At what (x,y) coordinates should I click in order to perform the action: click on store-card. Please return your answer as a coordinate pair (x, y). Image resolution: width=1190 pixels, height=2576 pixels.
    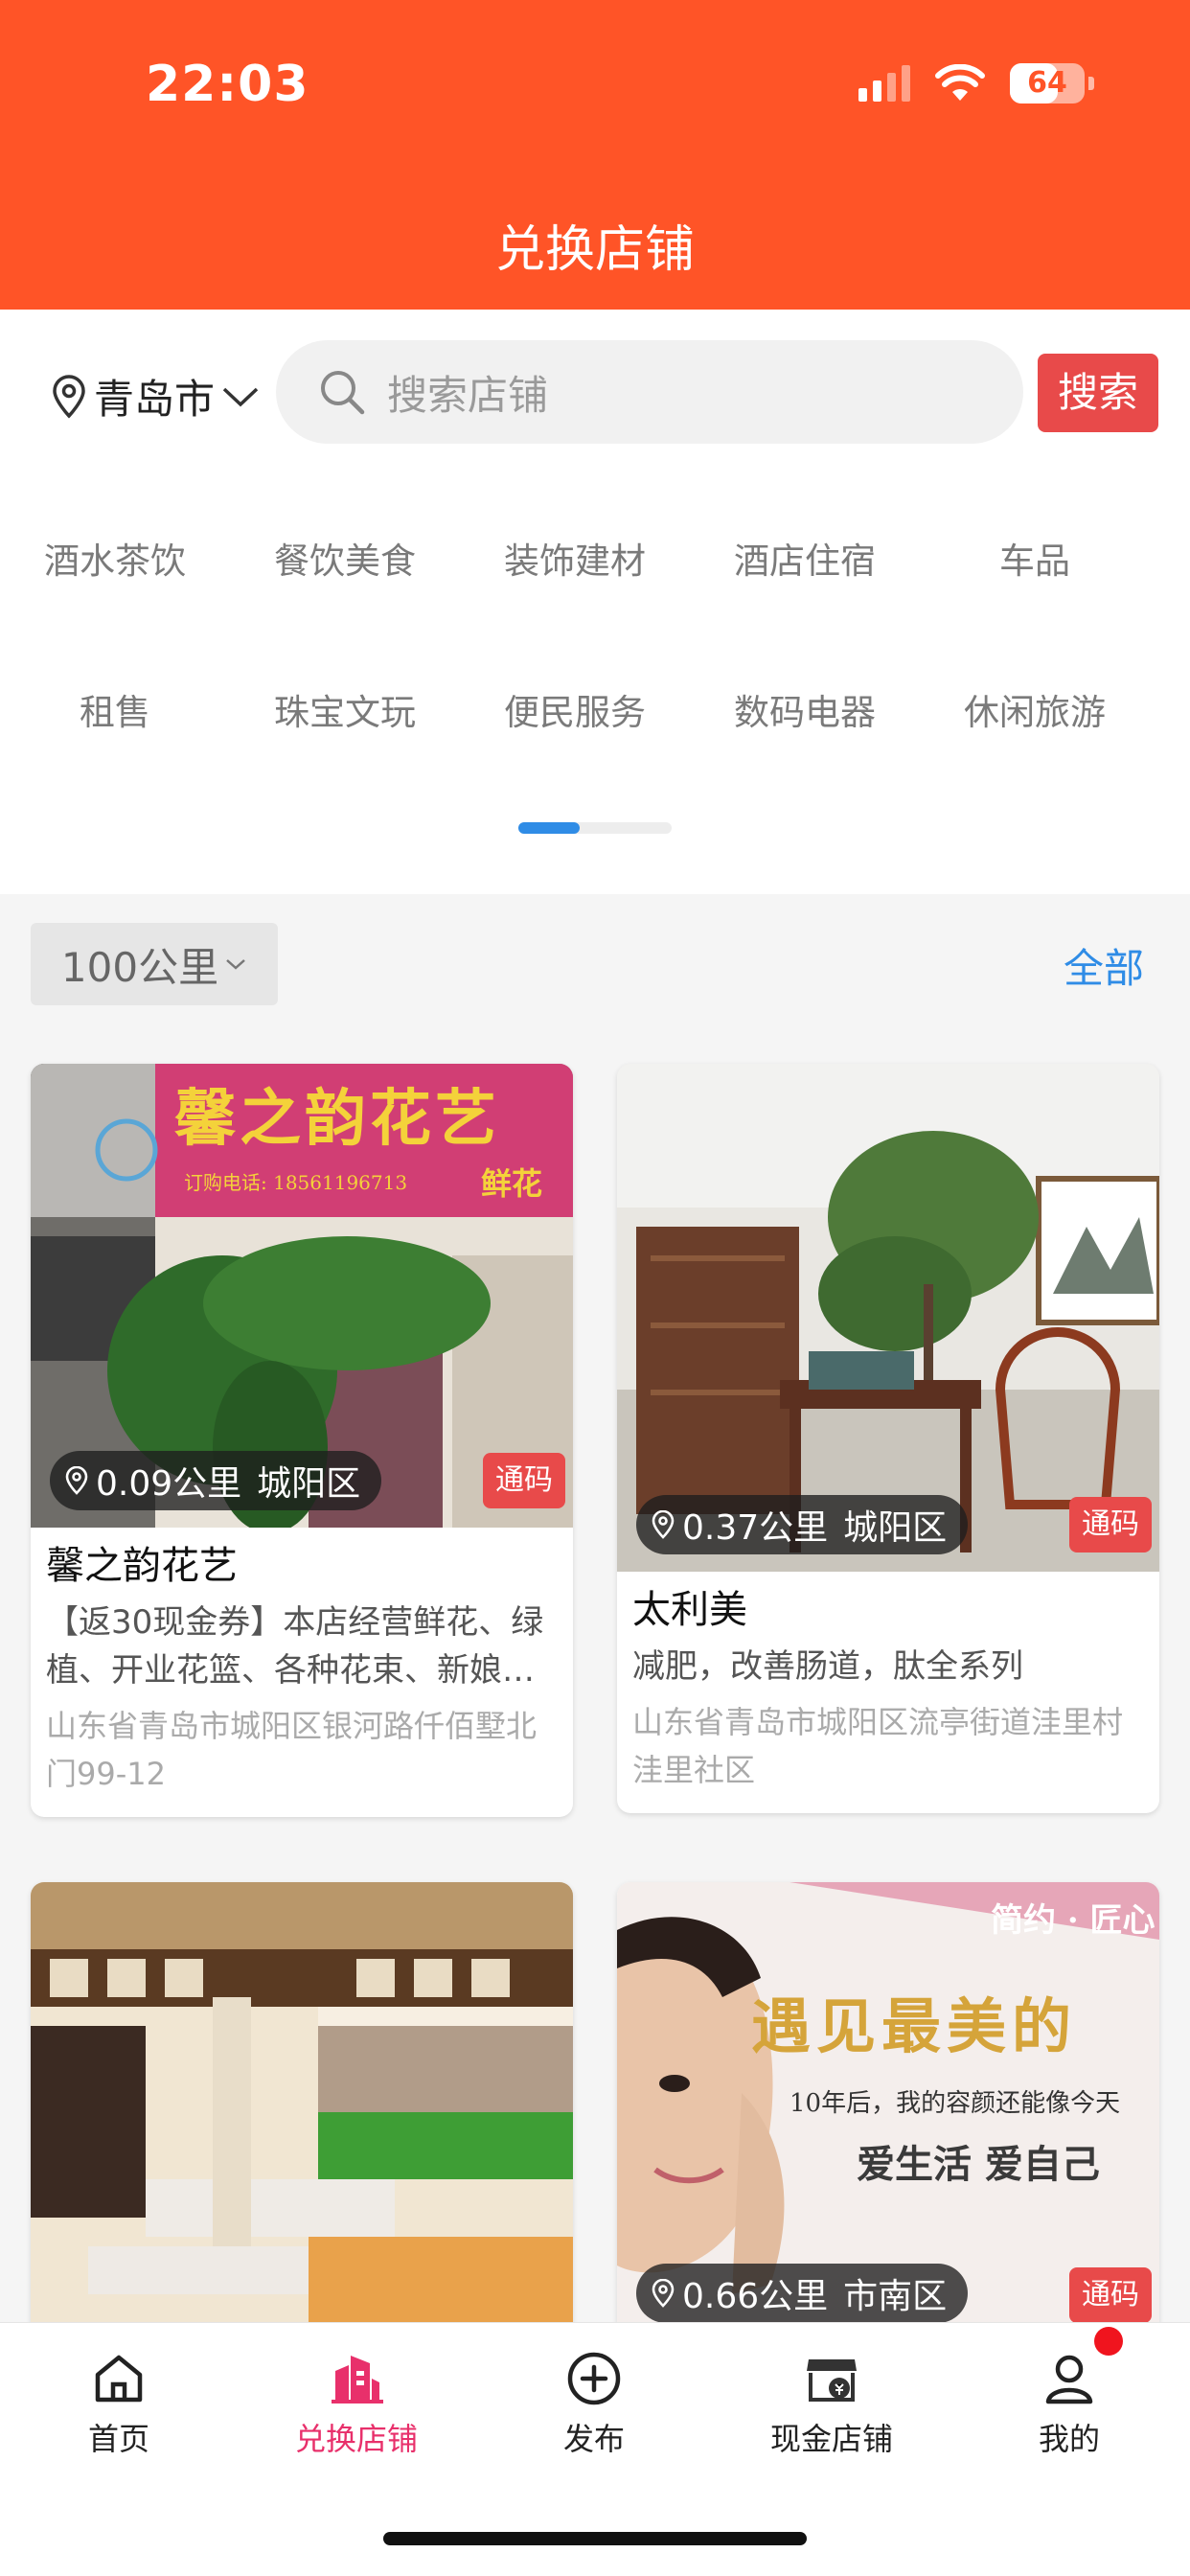
    Looking at the image, I should click on (302, 2102).